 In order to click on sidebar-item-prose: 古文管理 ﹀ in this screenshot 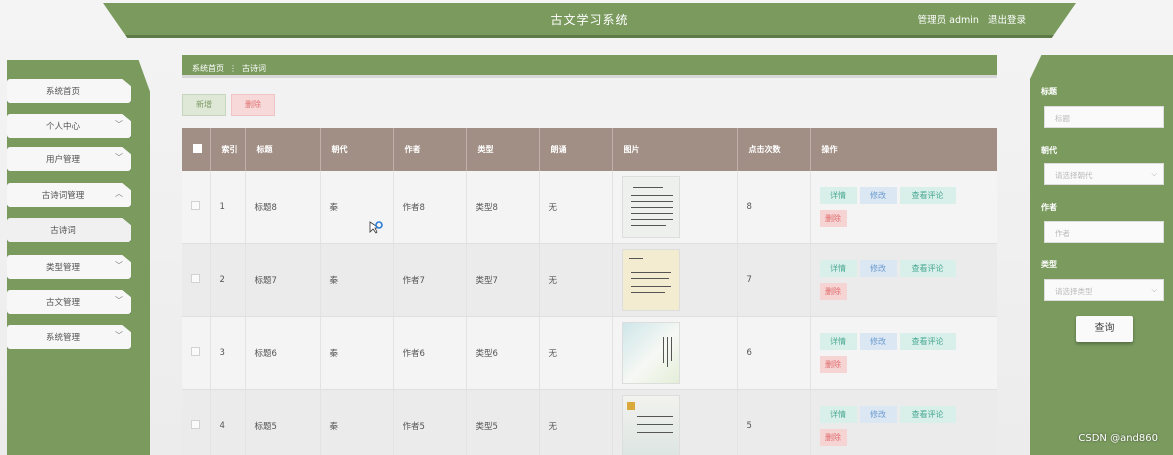, I will do `click(69, 302)`.